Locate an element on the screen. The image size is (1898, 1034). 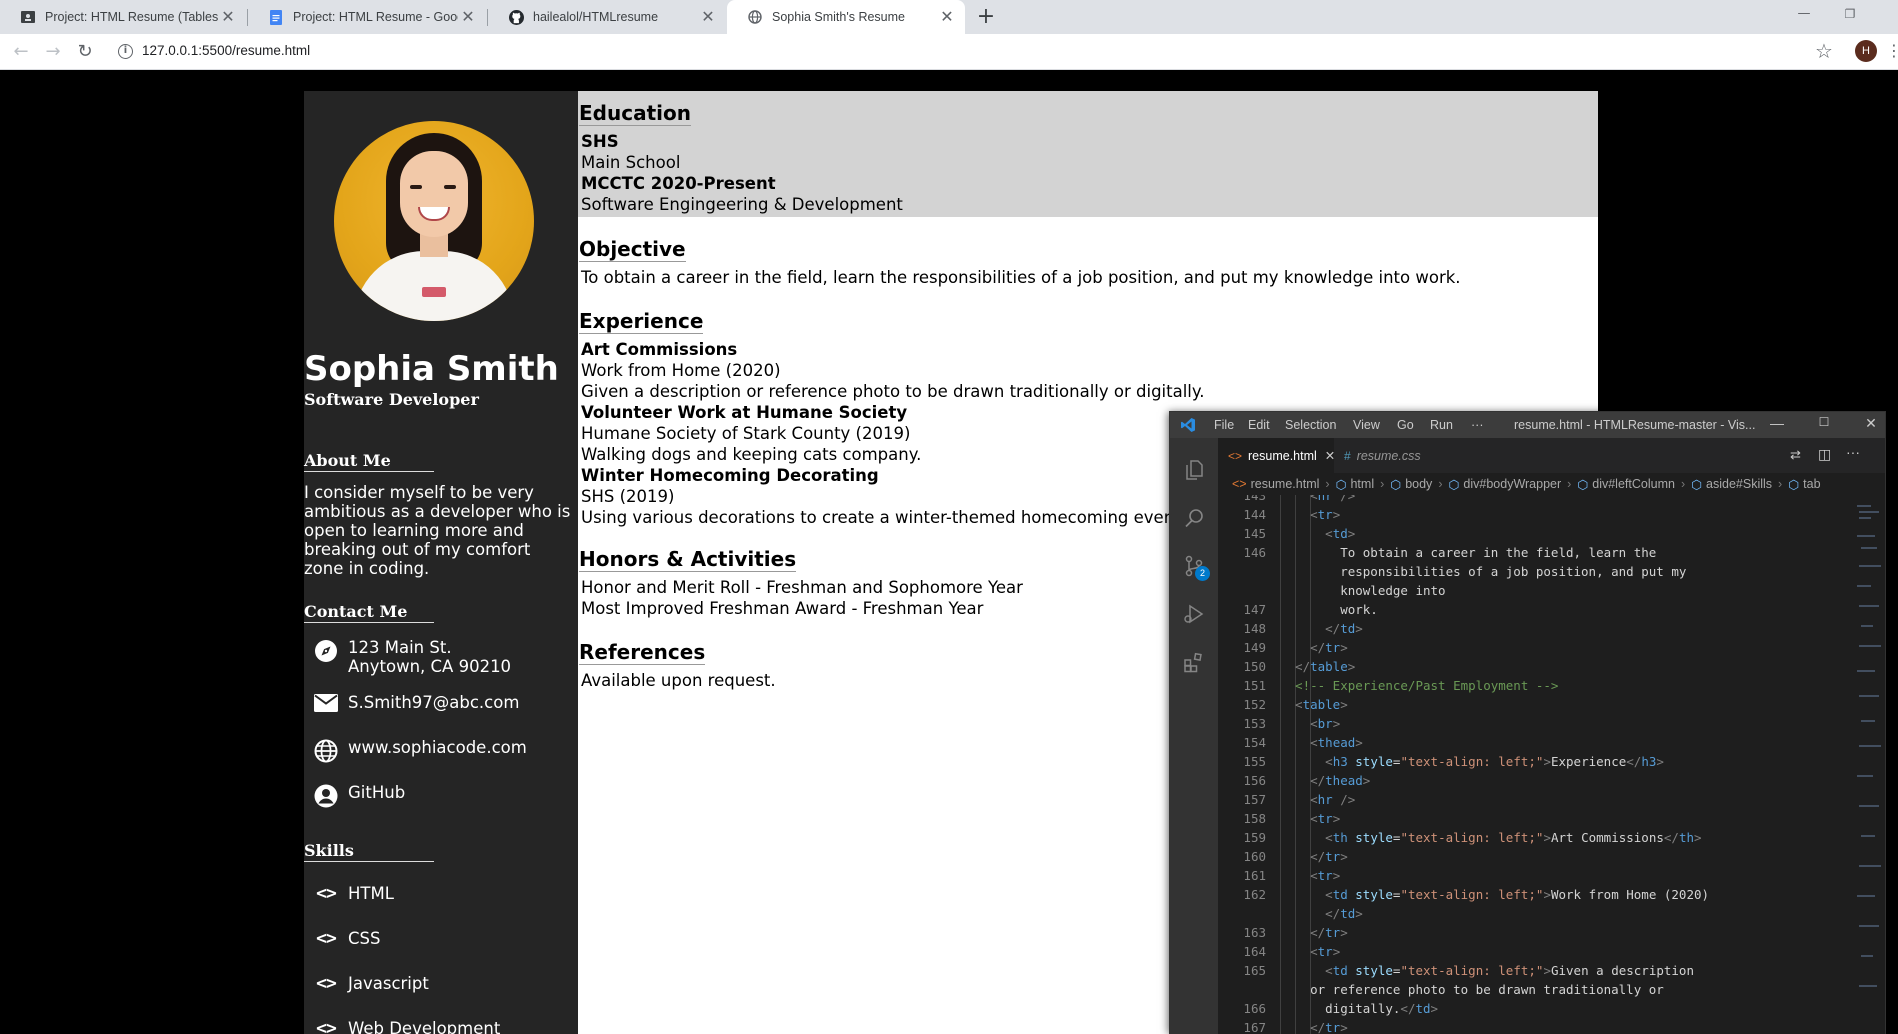
editor-tab-resume-html: <> resume.html ✕ is located at coordinates (1276, 455).